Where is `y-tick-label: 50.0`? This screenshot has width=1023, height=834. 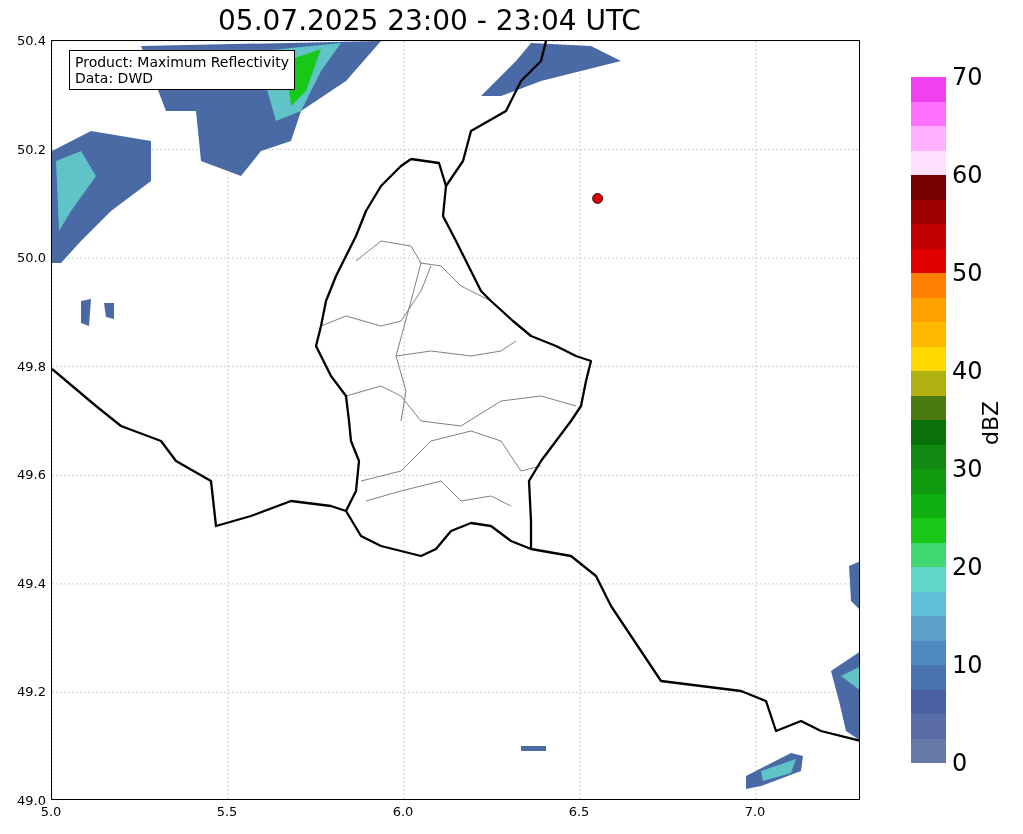 y-tick-label: 50.0 is located at coordinates (31, 257).